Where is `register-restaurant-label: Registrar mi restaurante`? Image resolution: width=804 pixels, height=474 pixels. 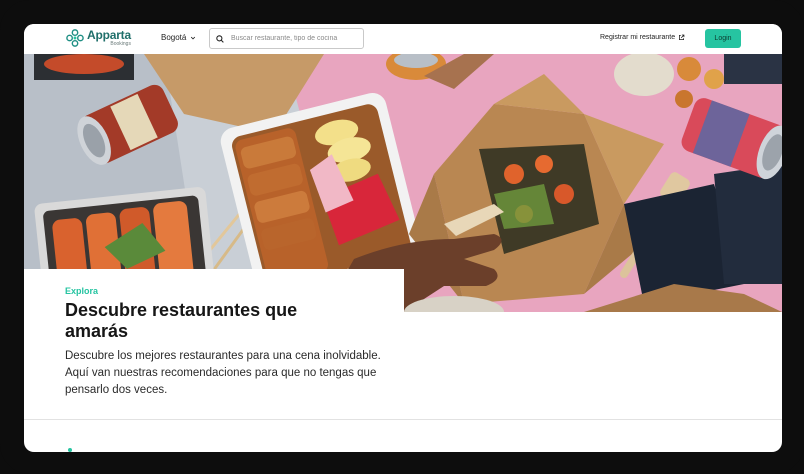 register-restaurant-label: Registrar mi restaurante is located at coordinates (638, 37).